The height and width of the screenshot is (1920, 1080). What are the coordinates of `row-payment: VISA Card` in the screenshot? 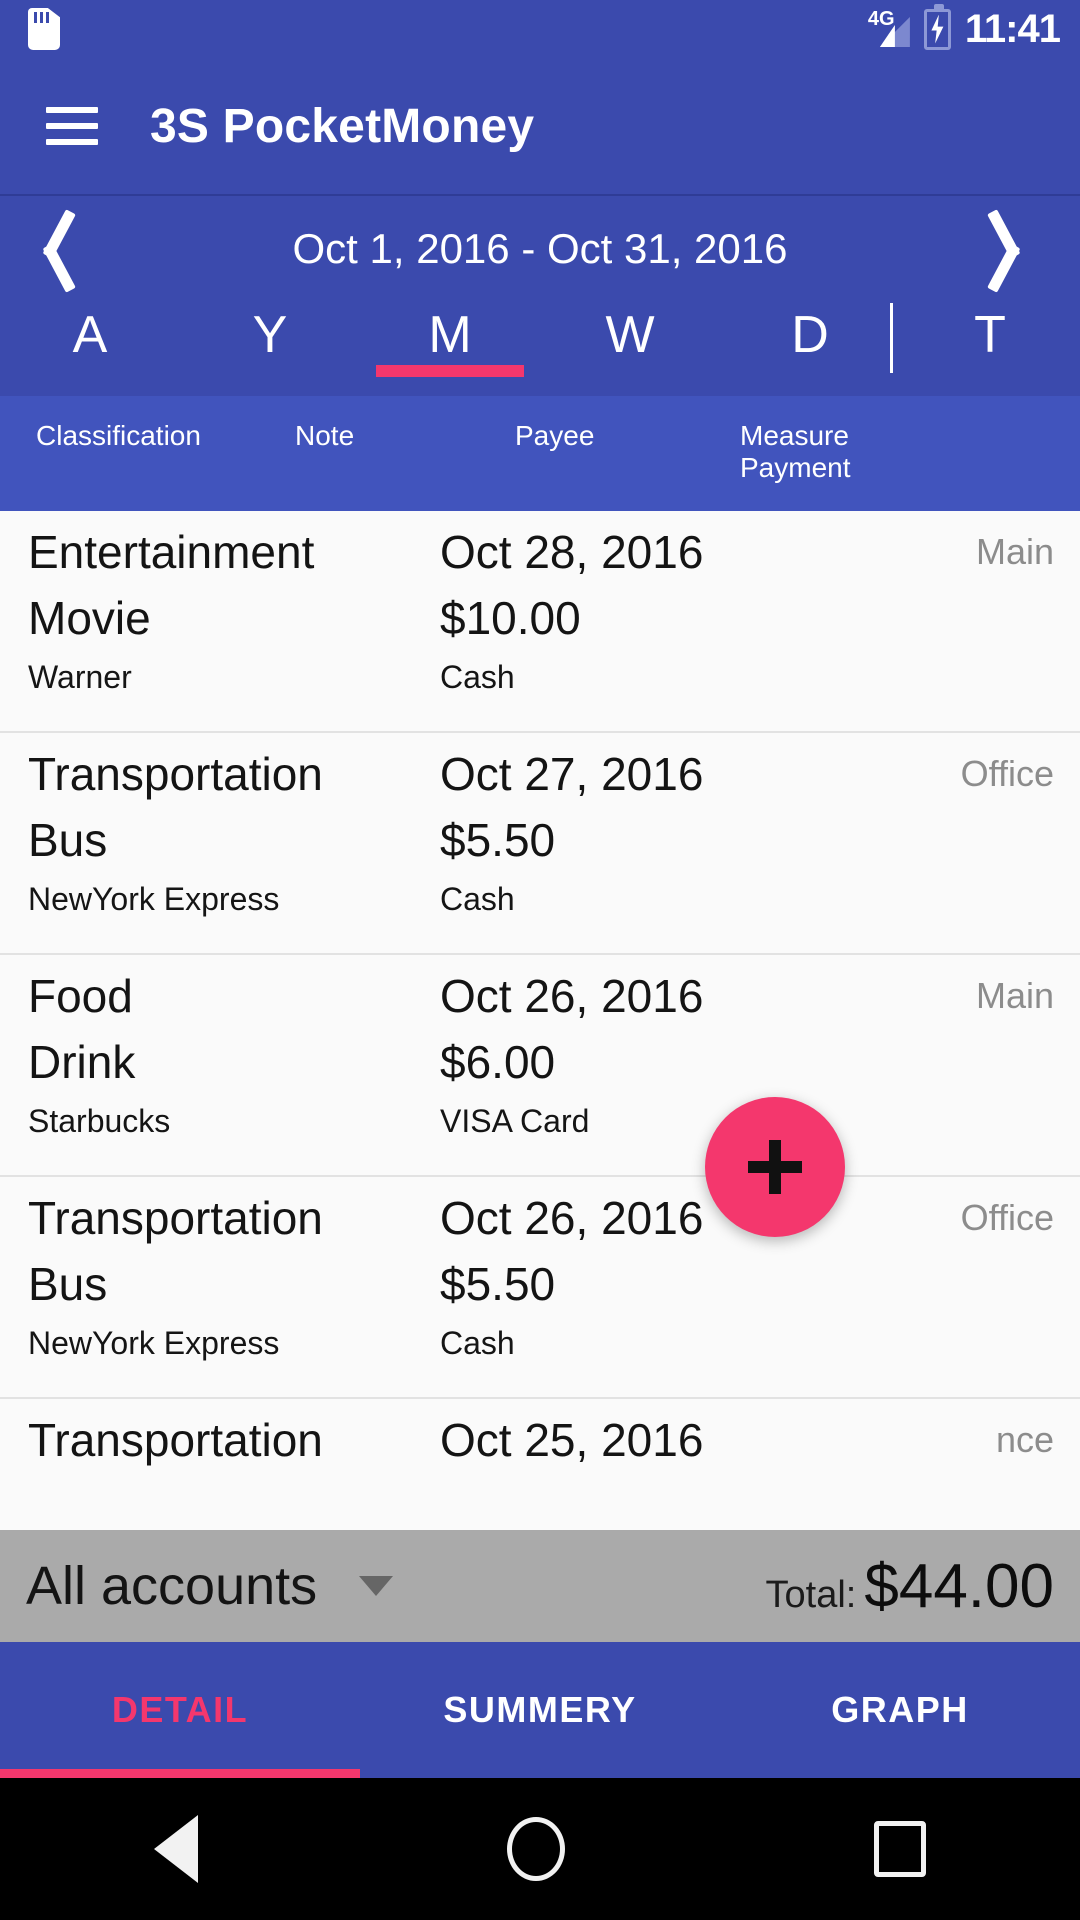 It's located at (515, 1121).